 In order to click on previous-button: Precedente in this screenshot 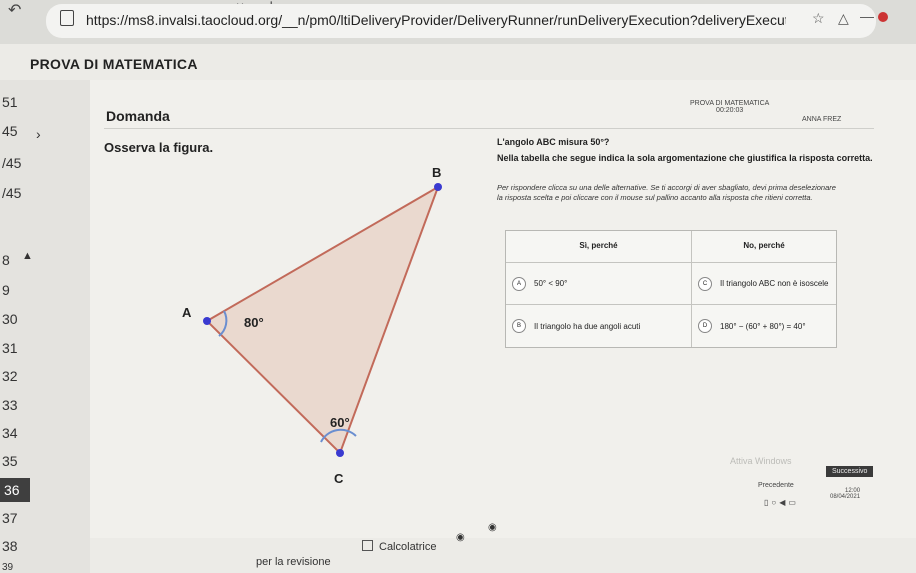, I will do `click(776, 485)`.